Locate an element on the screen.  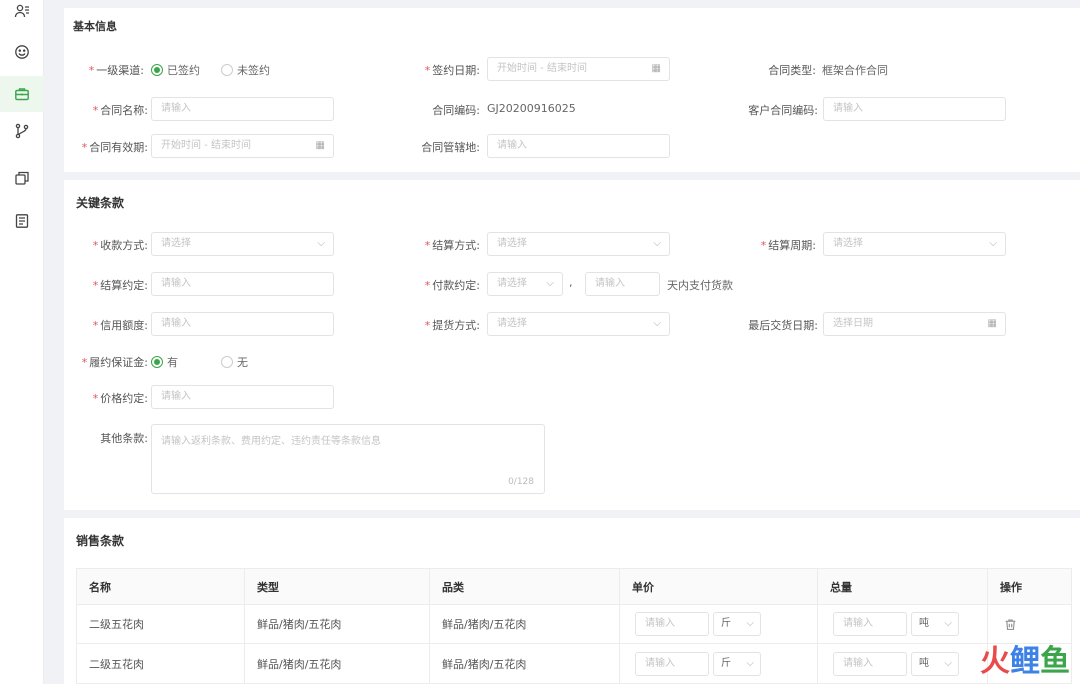
pay-agree-comma: , is located at coordinates (571, 282).